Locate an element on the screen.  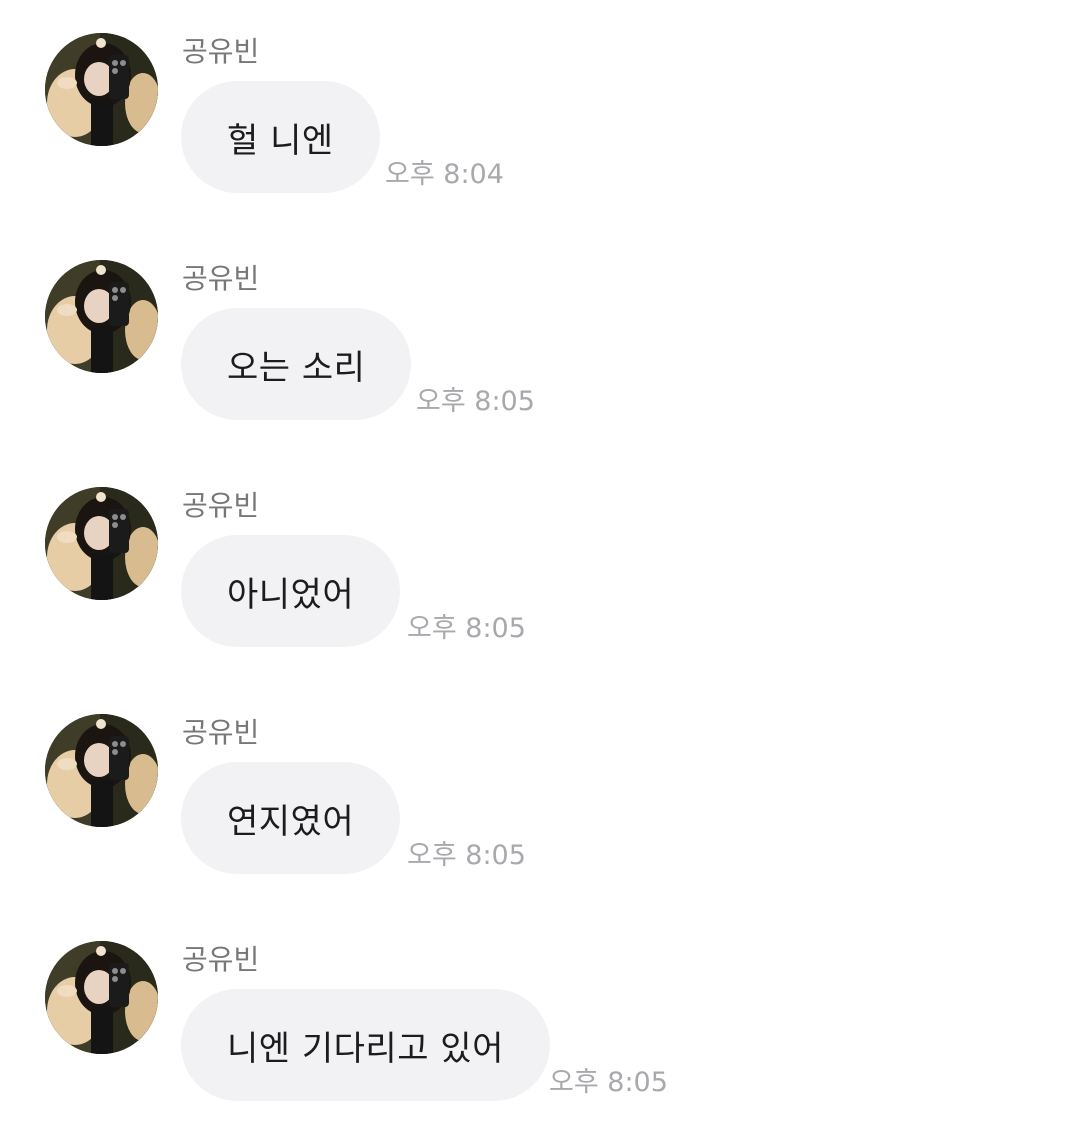
message-text: 헐 니엔 is located at coordinates (280, 140).